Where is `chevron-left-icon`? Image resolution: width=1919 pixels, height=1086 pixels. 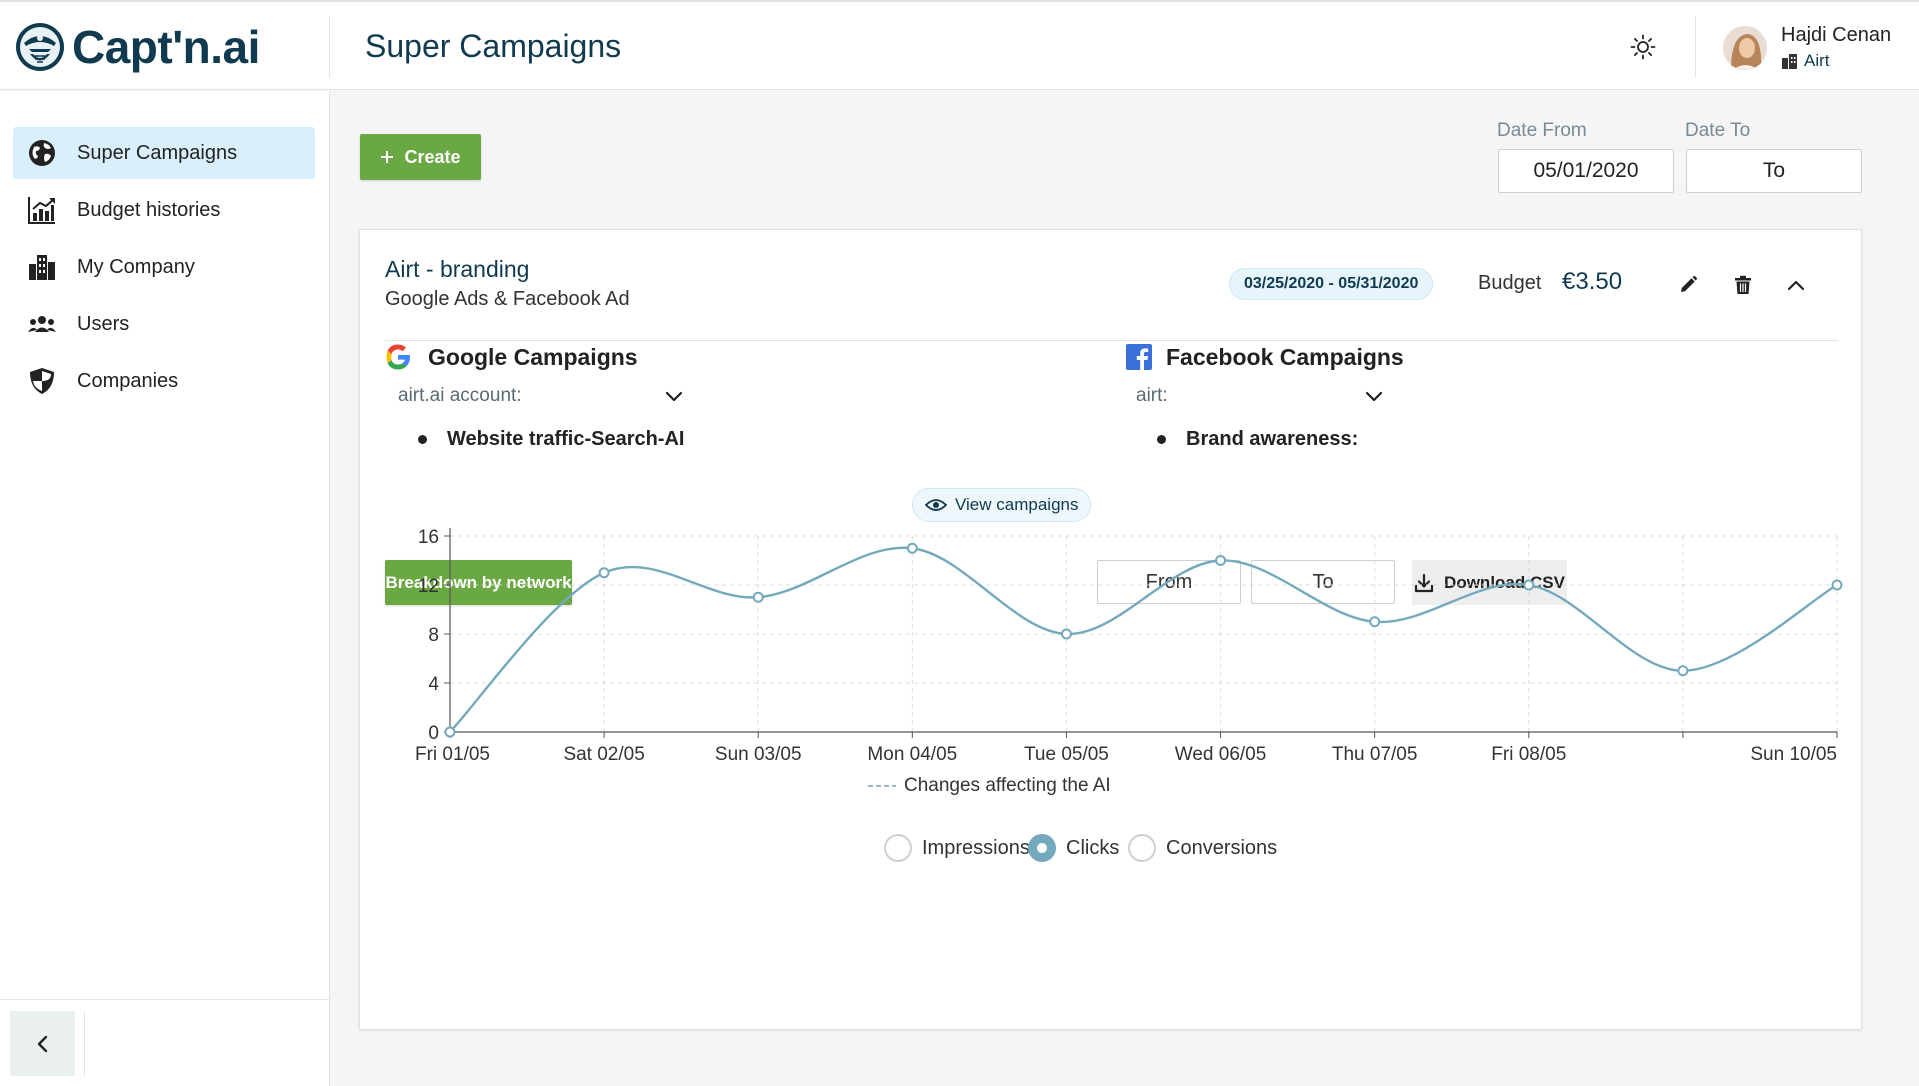
chevron-left-icon is located at coordinates (42, 1043).